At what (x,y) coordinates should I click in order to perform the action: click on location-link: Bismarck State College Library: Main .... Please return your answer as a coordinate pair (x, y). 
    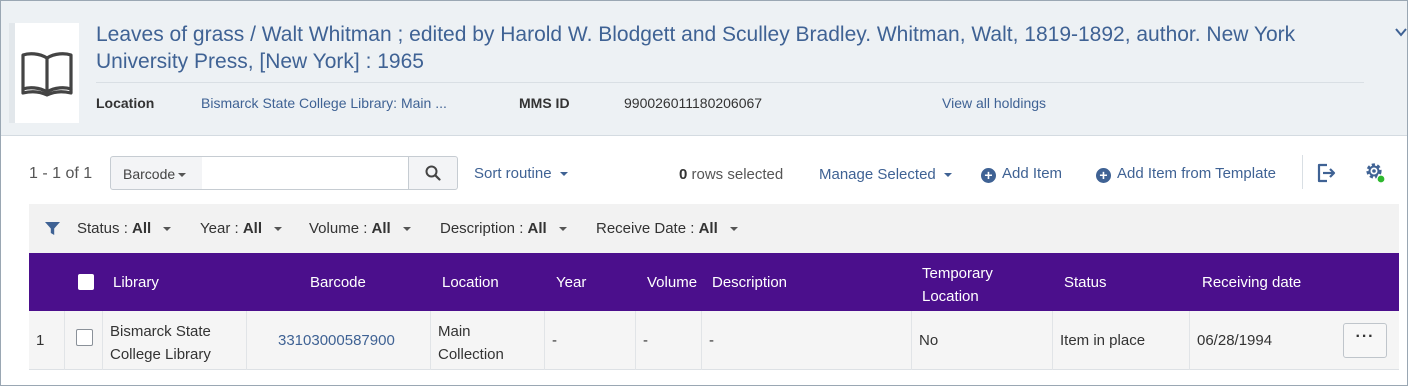
    Looking at the image, I should click on (324, 104).